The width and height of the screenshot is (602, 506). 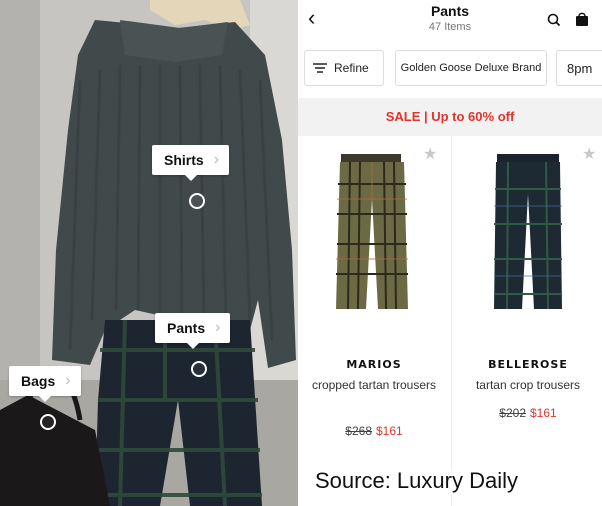 What do you see at coordinates (186, 328) in the screenshot?
I see `photo-tag-label: Pants` at bounding box center [186, 328].